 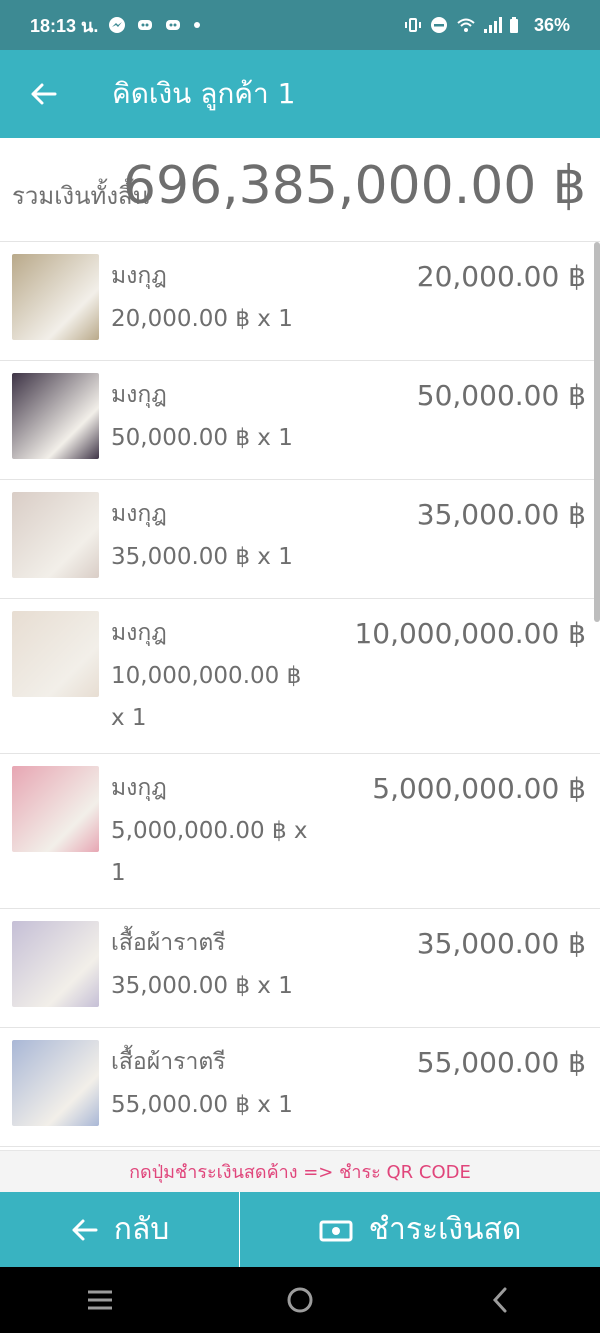 What do you see at coordinates (465, 25) in the screenshot?
I see `wifi-icon` at bounding box center [465, 25].